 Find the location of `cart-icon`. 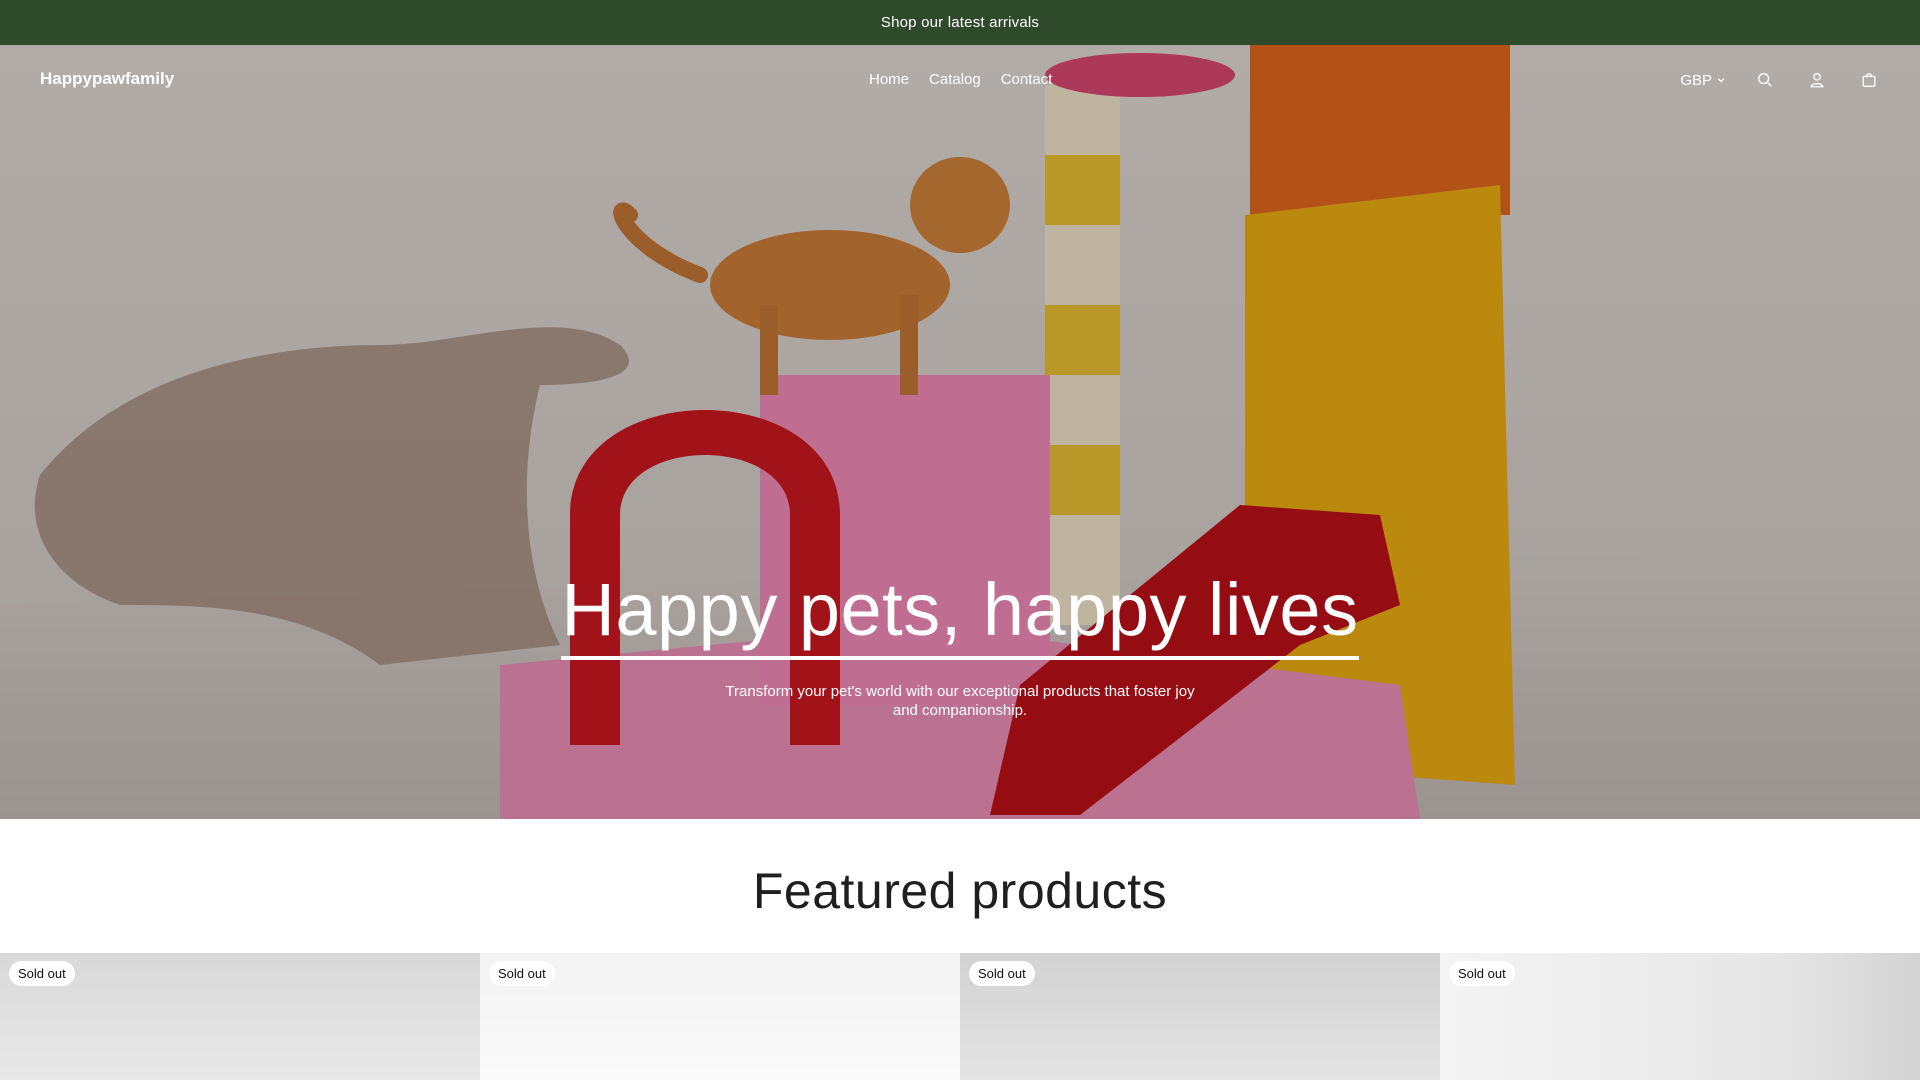

cart-icon is located at coordinates (1869, 80).